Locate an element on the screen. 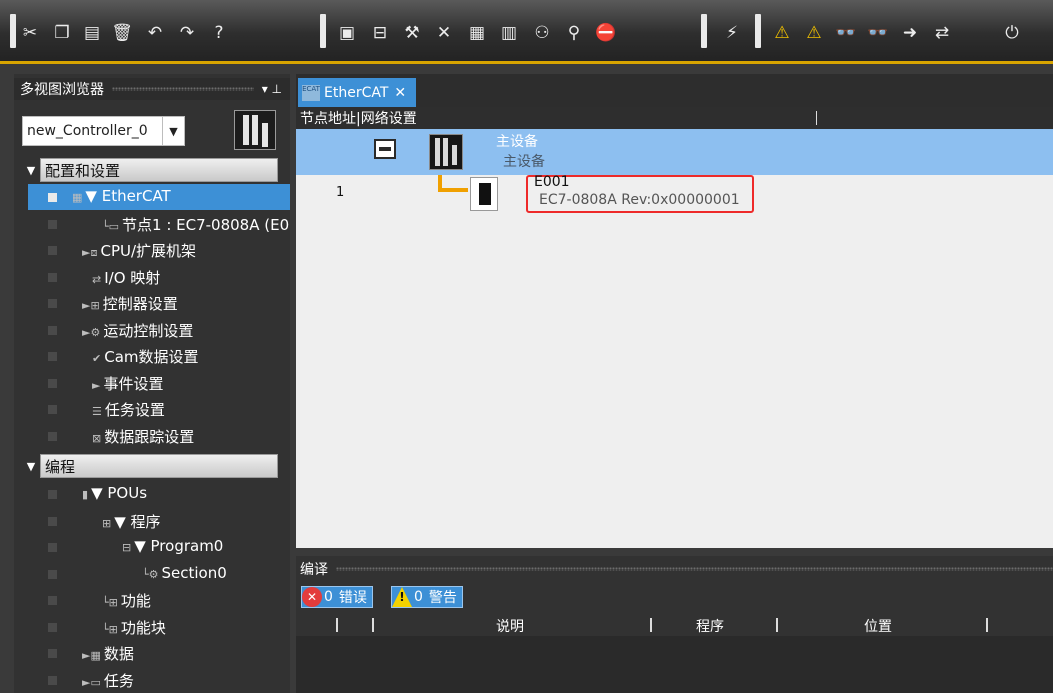 This screenshot has height=693, width=1053. delete-icon: 🗑 is located at coordinates (122, 33).